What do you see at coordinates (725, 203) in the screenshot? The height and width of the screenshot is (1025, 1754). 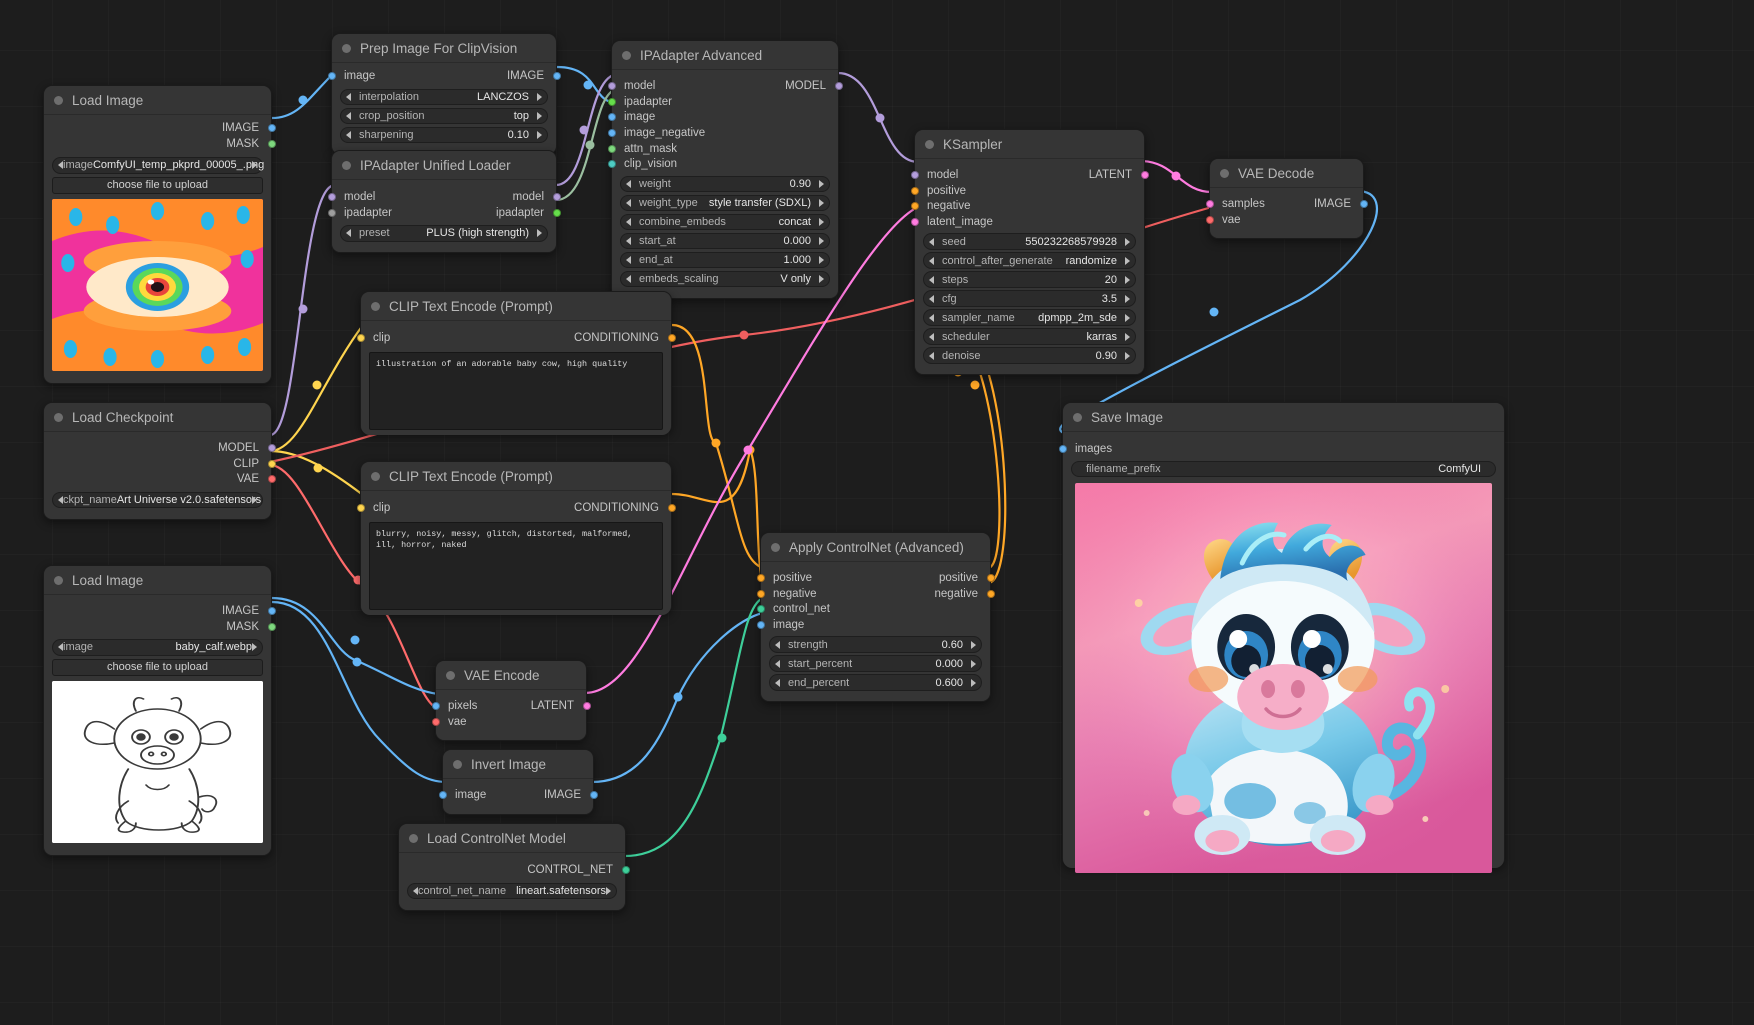 I see `widget-weight-type: weight_type style transfer (SDXL)` at bounding box center [725, 203].